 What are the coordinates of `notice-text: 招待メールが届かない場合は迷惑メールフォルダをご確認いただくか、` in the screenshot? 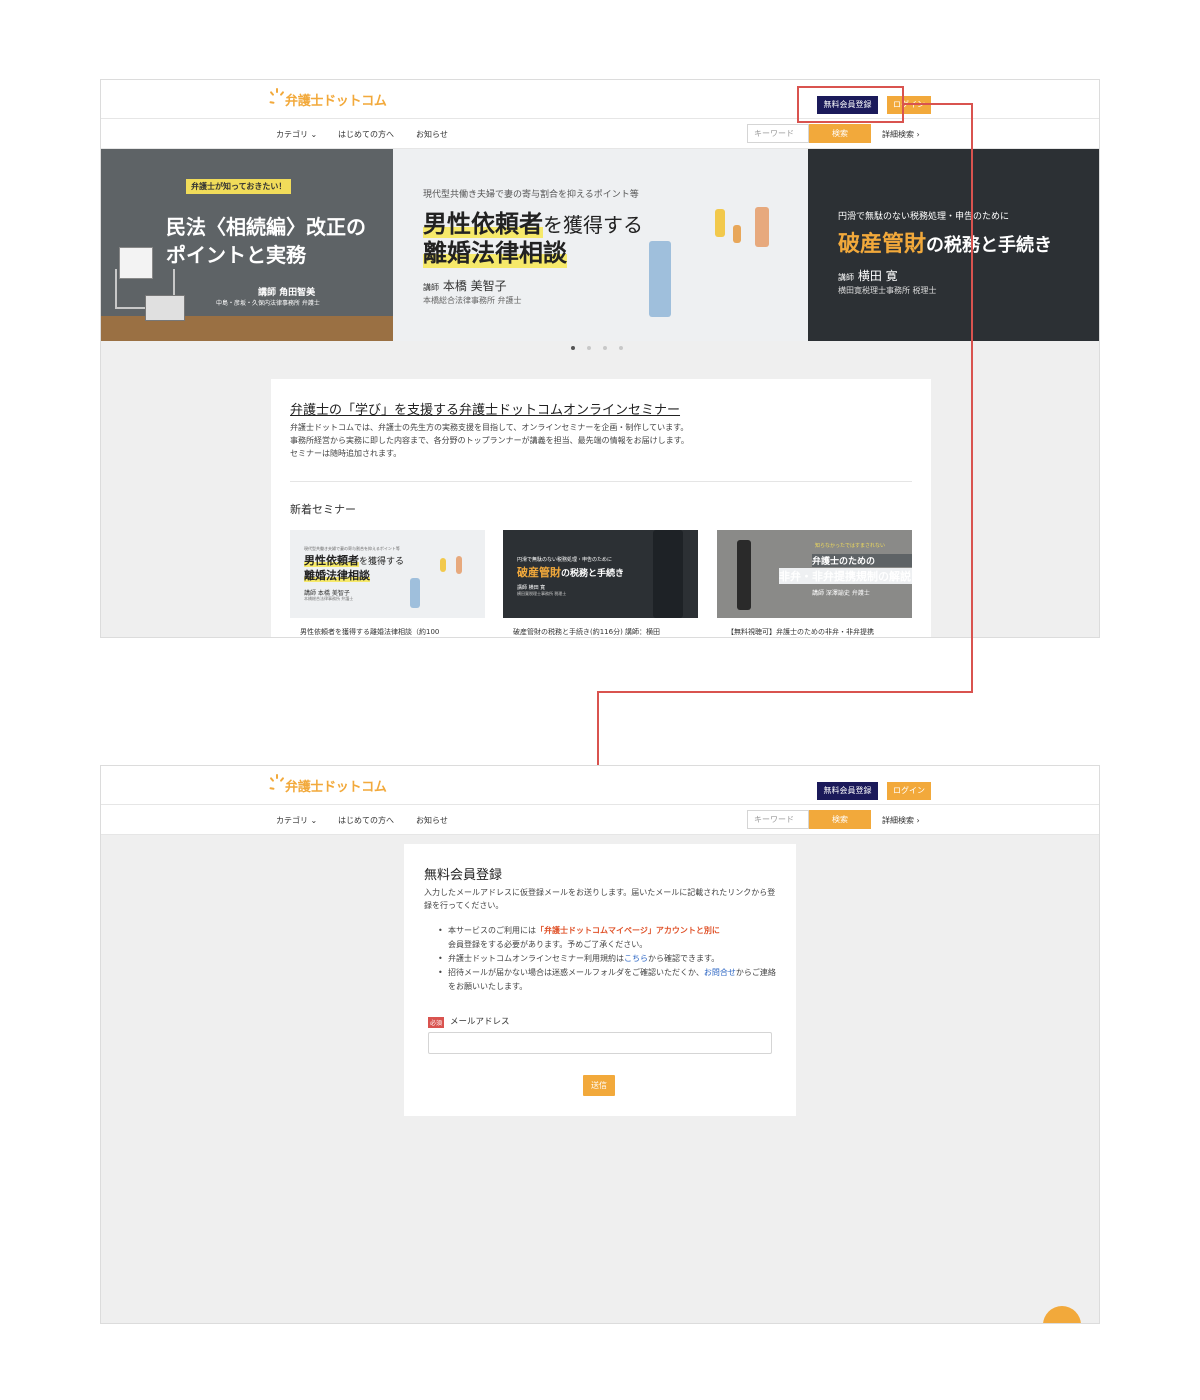 It's located at (576, 972).